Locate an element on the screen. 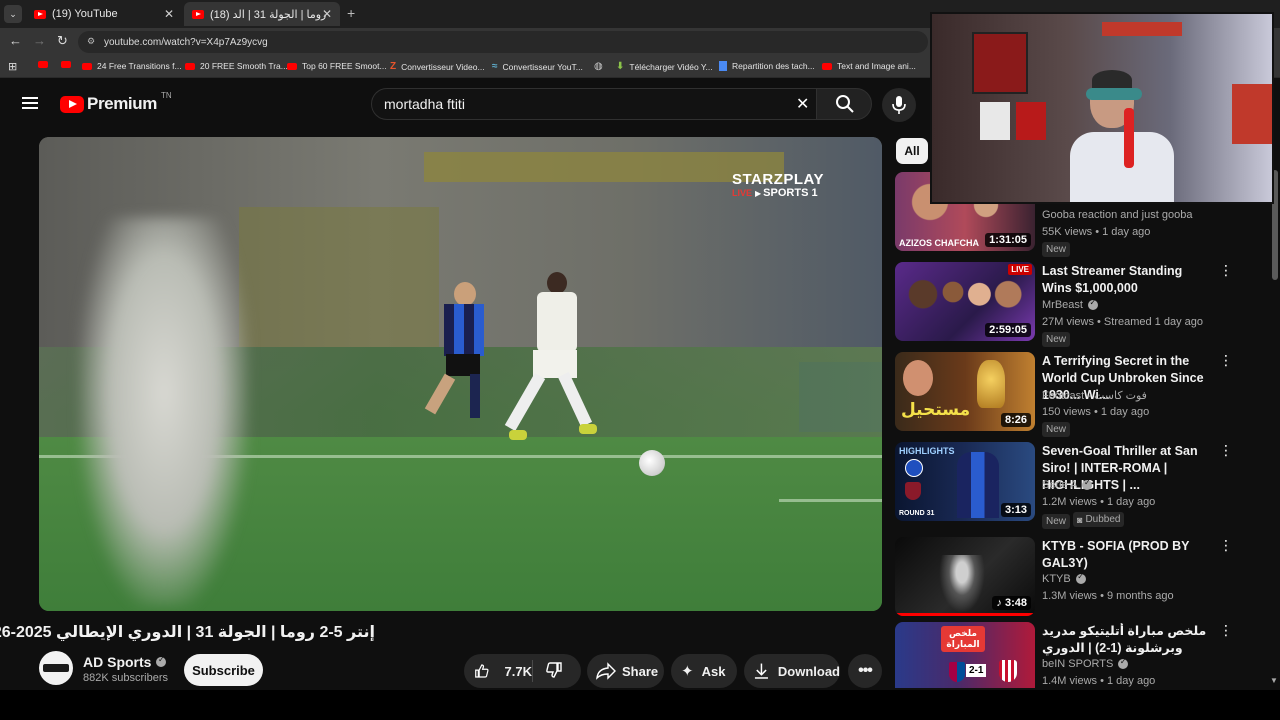 This screenshot has height=720, width=1280. menu-icon is located at coordinates (30, 103).